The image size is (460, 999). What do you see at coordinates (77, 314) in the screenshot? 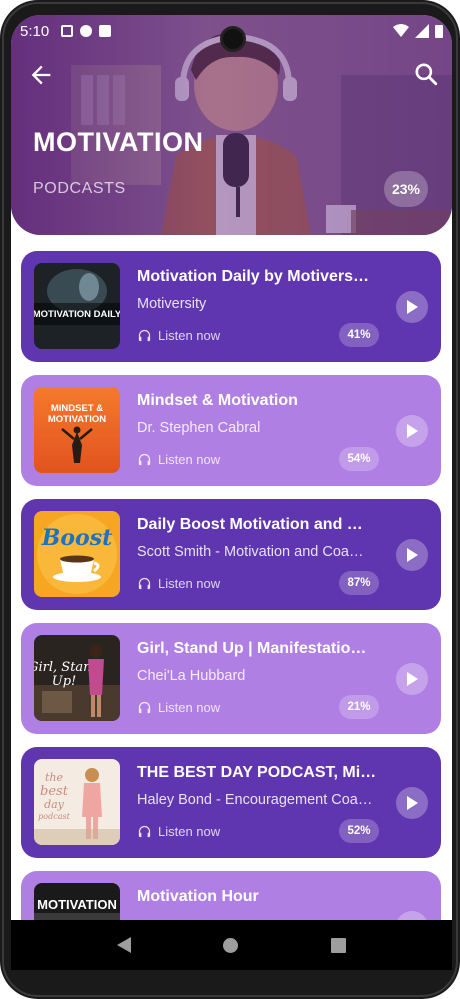
I see `svg-text: MOTIVATION DAILY` at bounding box center [77, 314].